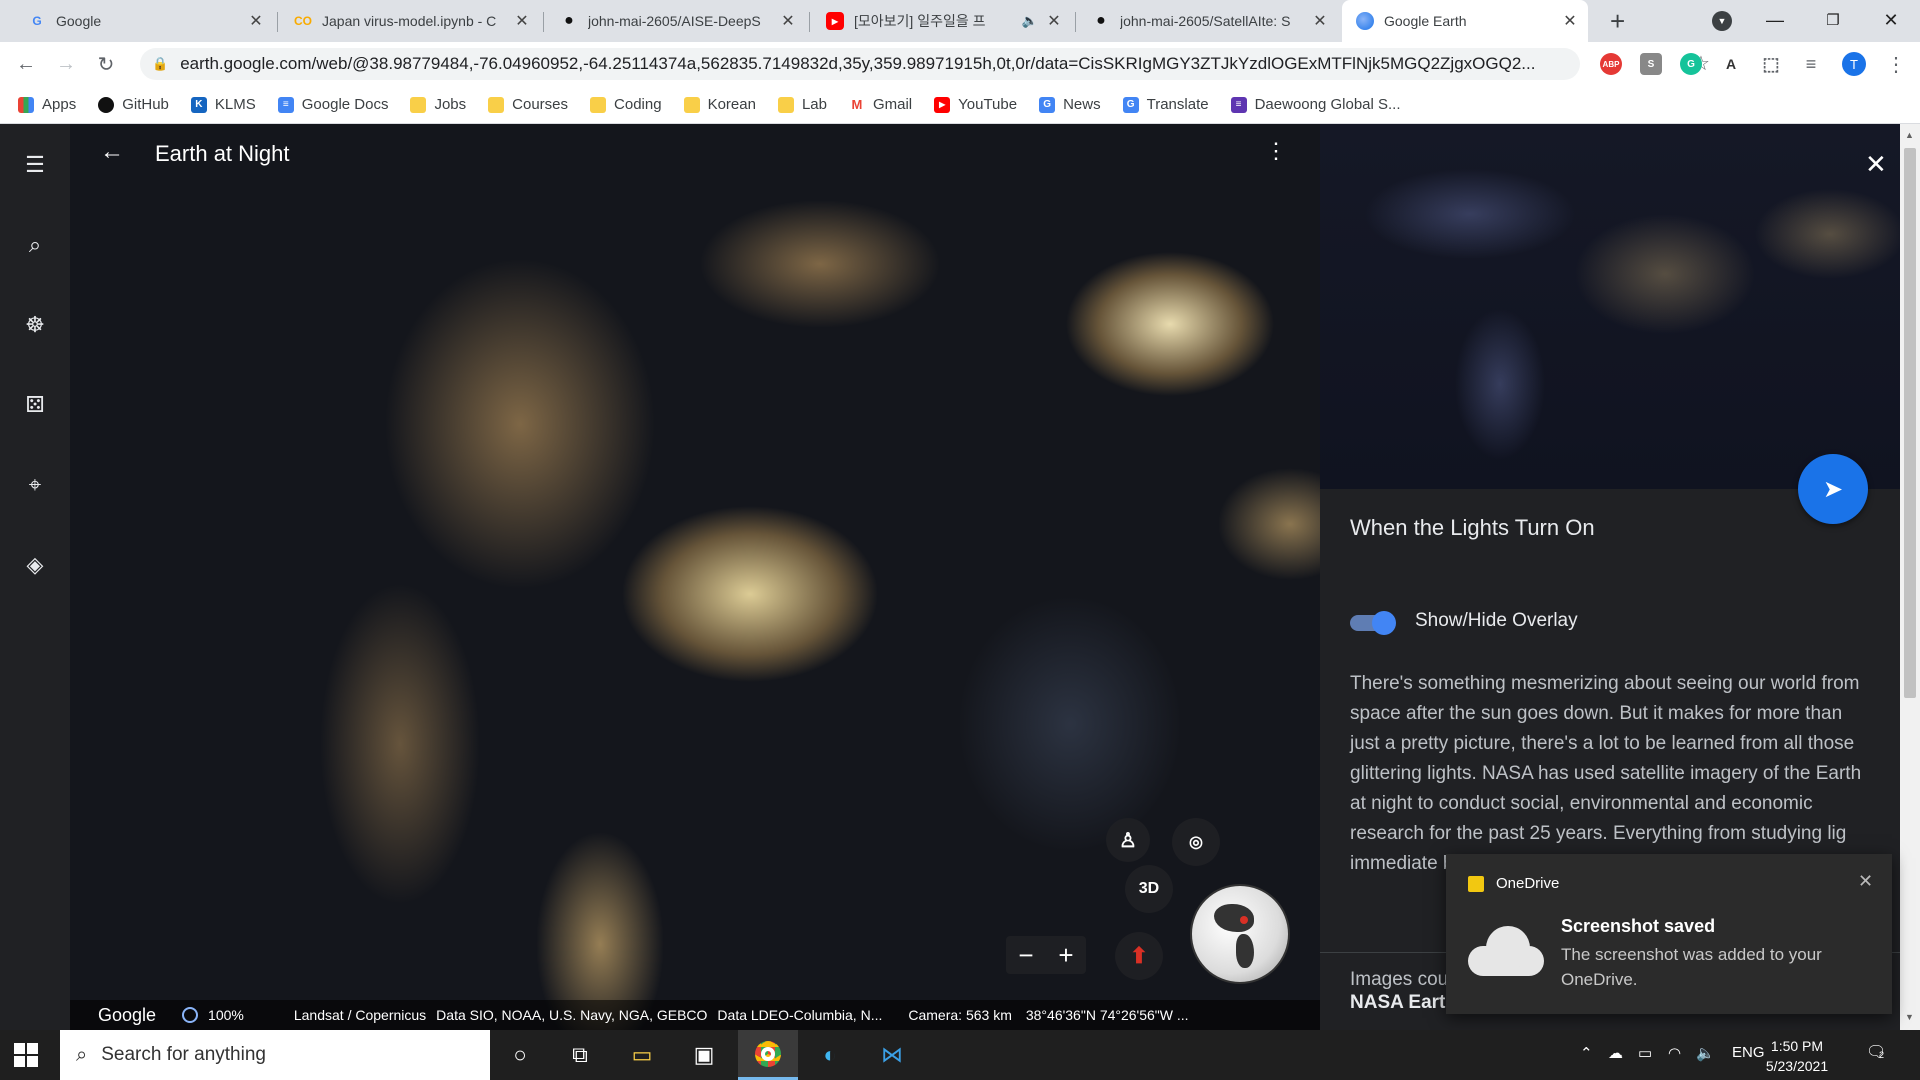  I want to click on restore-icon: ❐, so click(1833, 20).